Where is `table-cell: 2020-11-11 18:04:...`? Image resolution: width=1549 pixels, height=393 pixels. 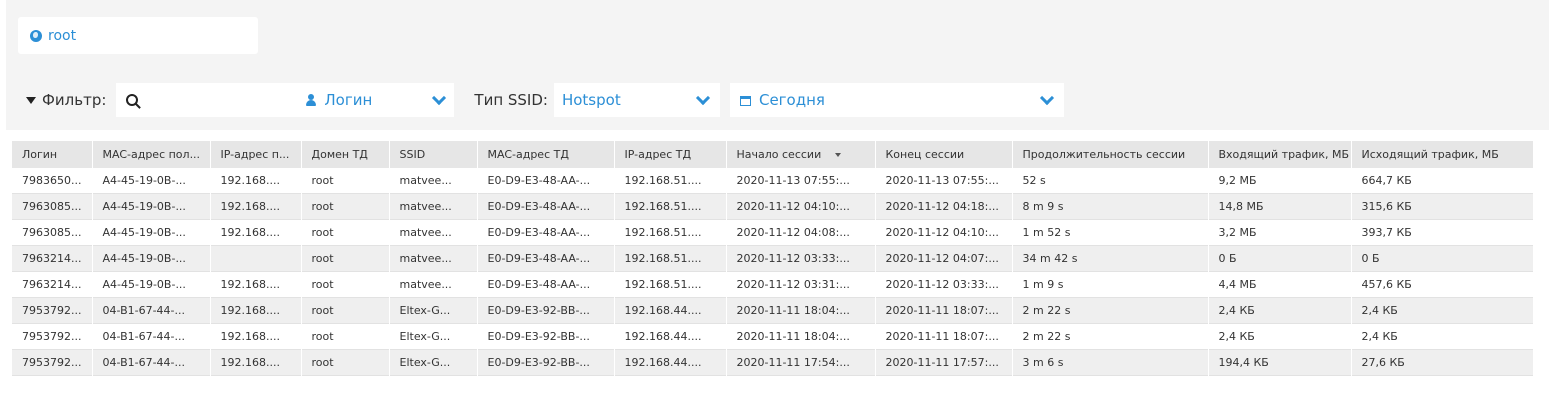 table-cell: 2020-11-11 18:04:... is located at coordinates (801, 336).